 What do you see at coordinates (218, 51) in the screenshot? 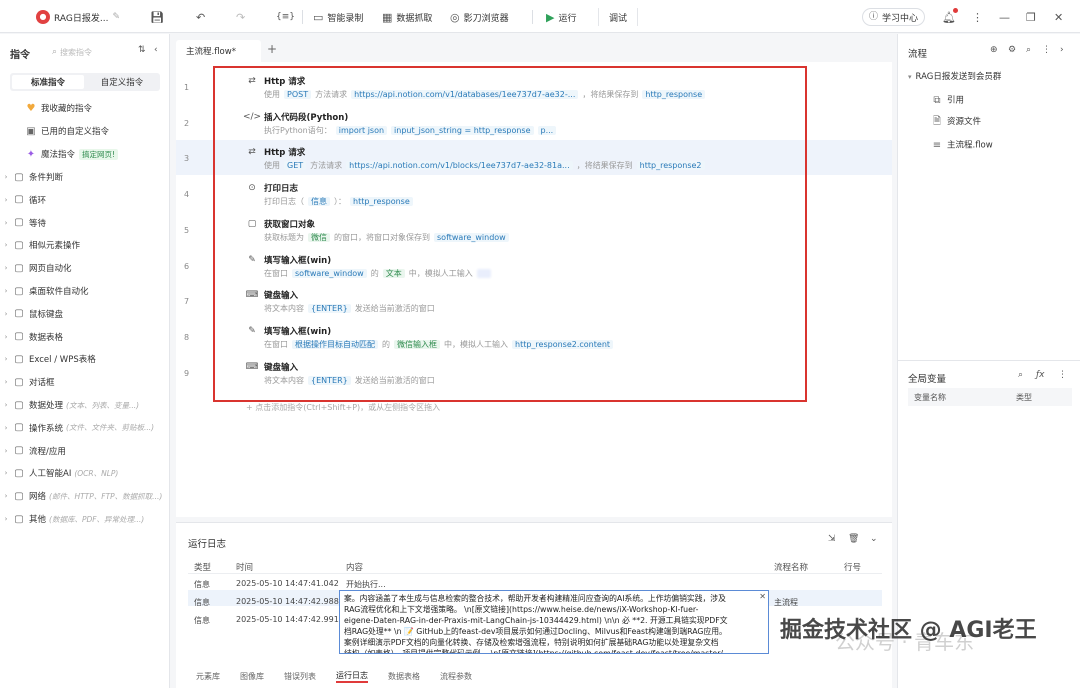
I see `tab-main-flow: 主流程.flow*` at bounding box center [218, 51].